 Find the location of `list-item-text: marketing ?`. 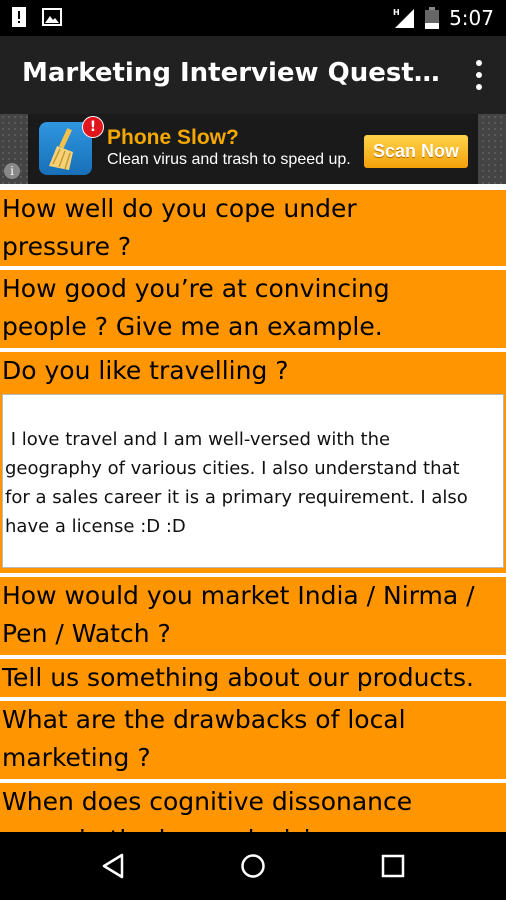

list-item-text: marketing ? is located at coordinates (76, 757).